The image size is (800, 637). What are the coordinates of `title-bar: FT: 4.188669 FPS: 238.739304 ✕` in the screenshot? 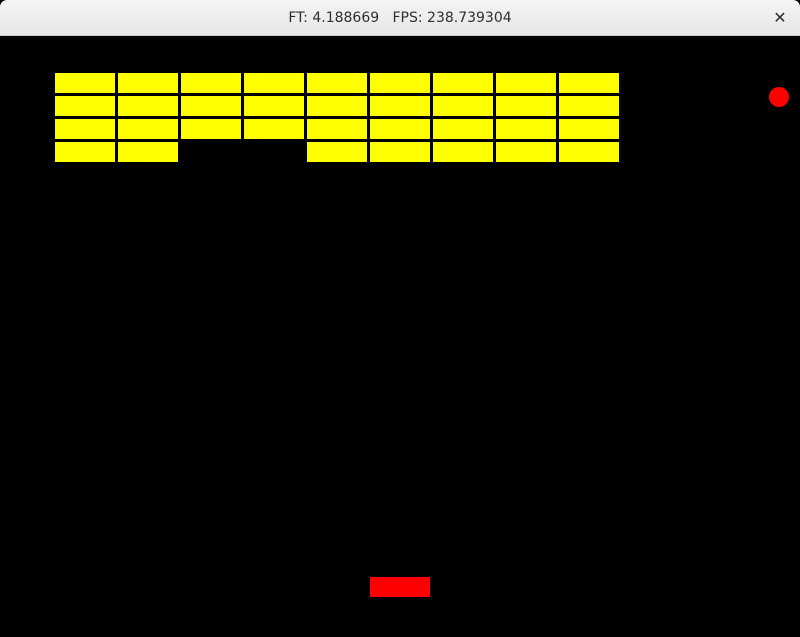 It's located at (400, 18).